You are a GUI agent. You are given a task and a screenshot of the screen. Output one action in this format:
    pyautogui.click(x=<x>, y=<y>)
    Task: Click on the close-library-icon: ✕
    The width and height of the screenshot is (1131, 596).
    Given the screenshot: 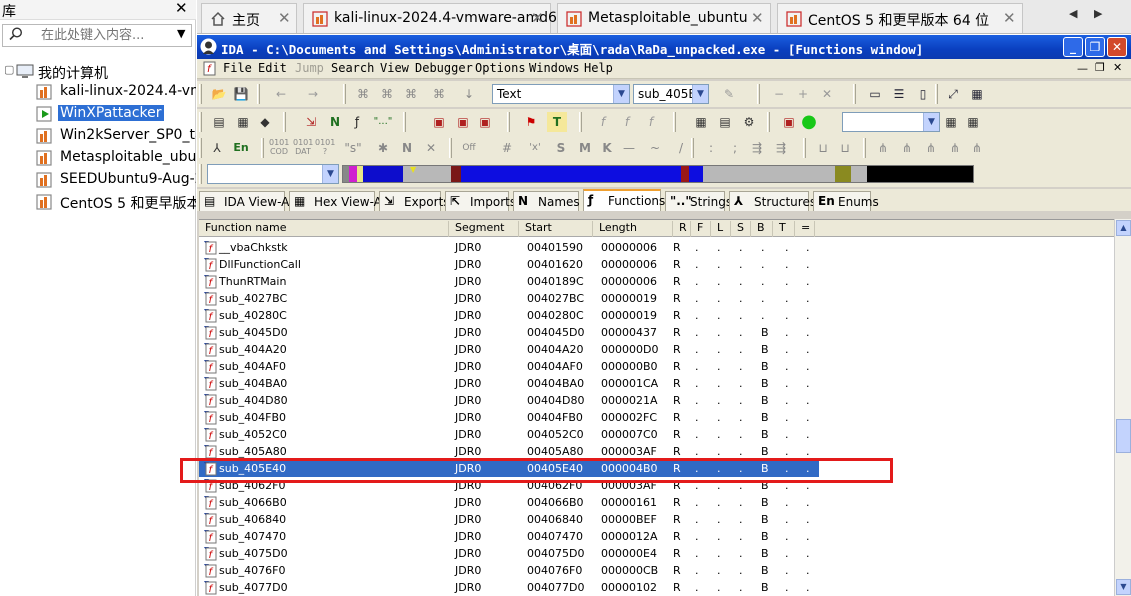 What is the action you would take?
    pyautogui.click(x=181, y=8)
    